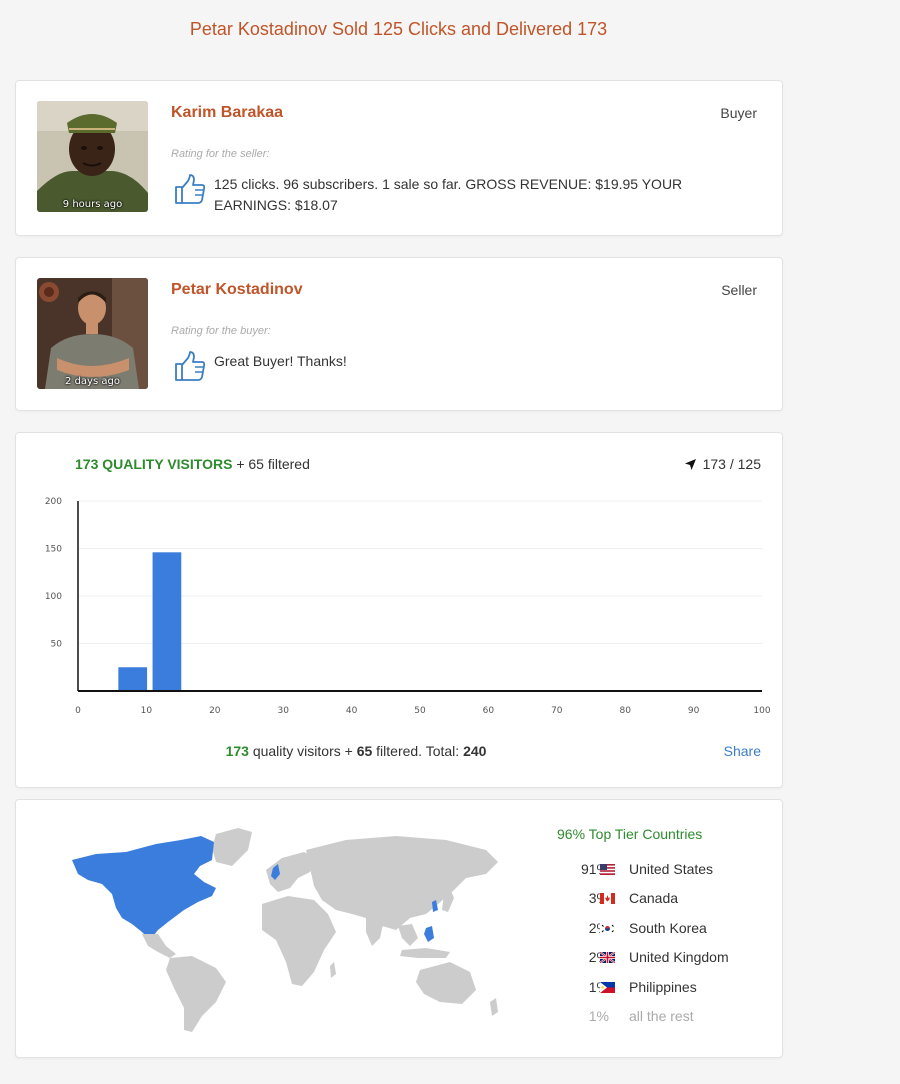 The height and width of the screenshot is (1084, 900). I want to click on avatar-buyer-image, so click(92, 156).